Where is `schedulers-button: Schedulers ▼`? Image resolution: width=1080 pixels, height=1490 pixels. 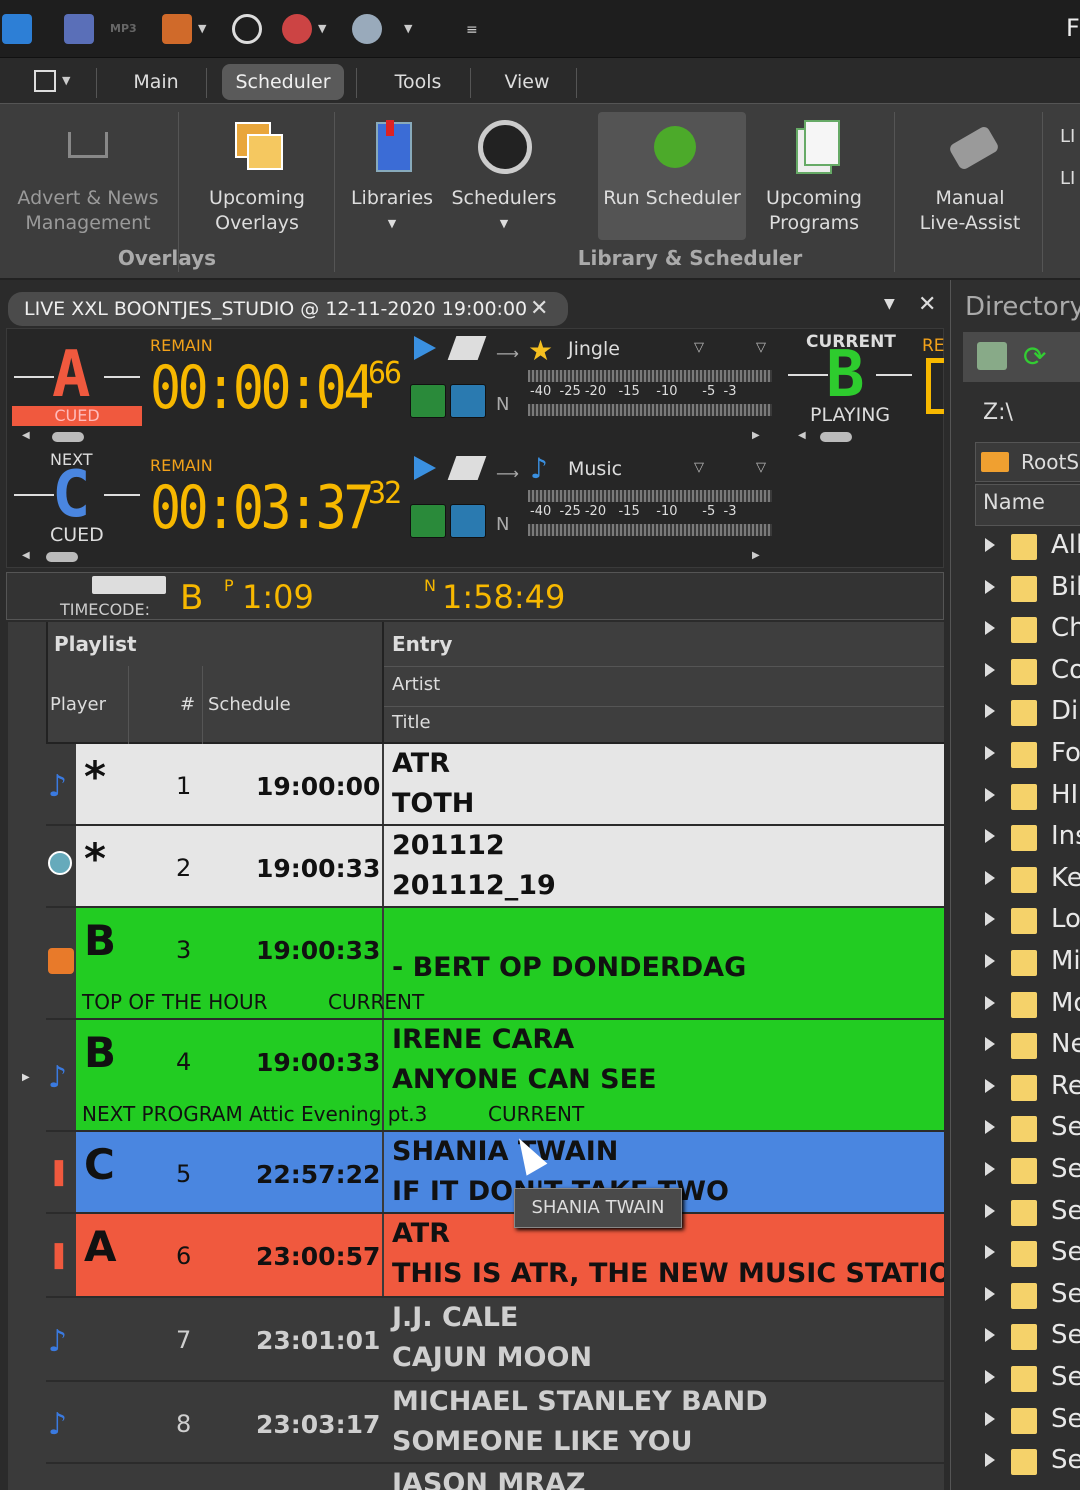
schedulers-button: Schedulers ▼ is located at coordinates (504, 174).